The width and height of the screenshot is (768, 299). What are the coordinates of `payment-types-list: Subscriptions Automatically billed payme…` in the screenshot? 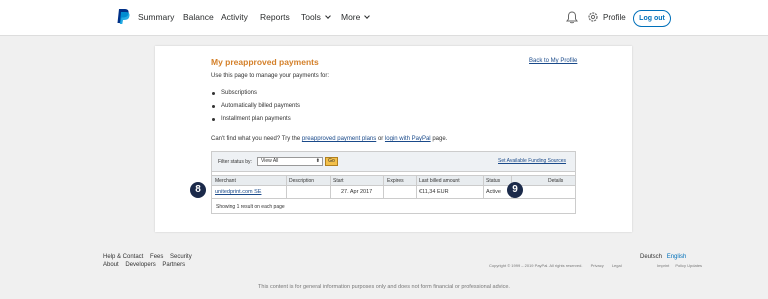 It's located at (255, 109).